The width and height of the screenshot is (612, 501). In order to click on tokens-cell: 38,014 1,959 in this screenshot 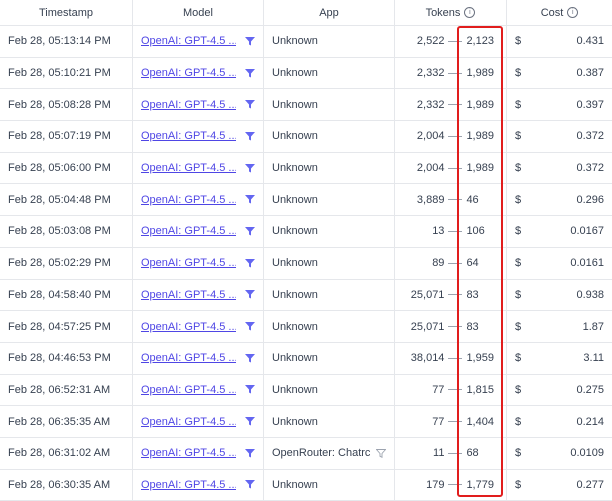, I will do `click(451, 358)`.